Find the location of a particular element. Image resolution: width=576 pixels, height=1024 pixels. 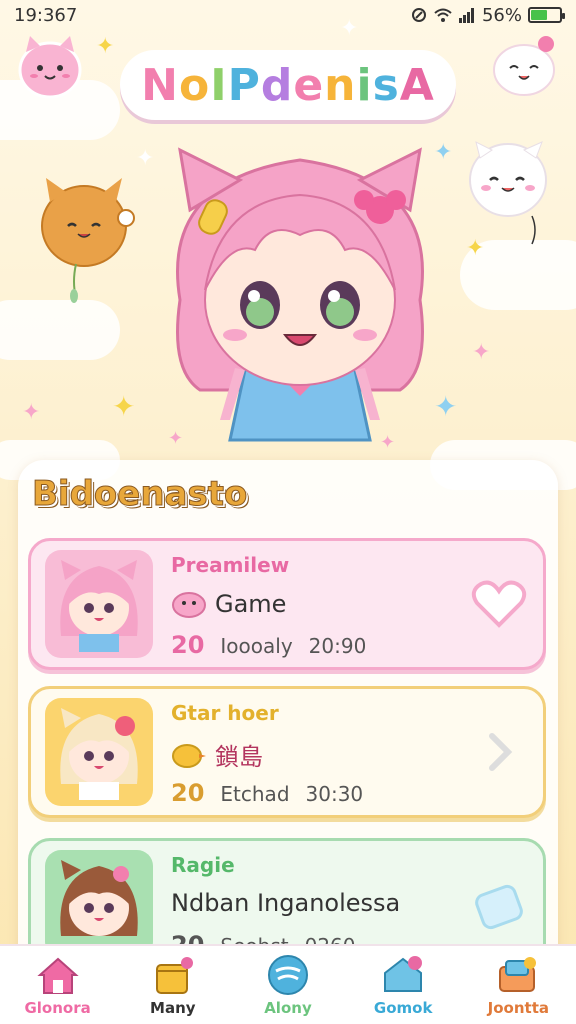

circle-swirl-icon is located at coordinates (287, 975).